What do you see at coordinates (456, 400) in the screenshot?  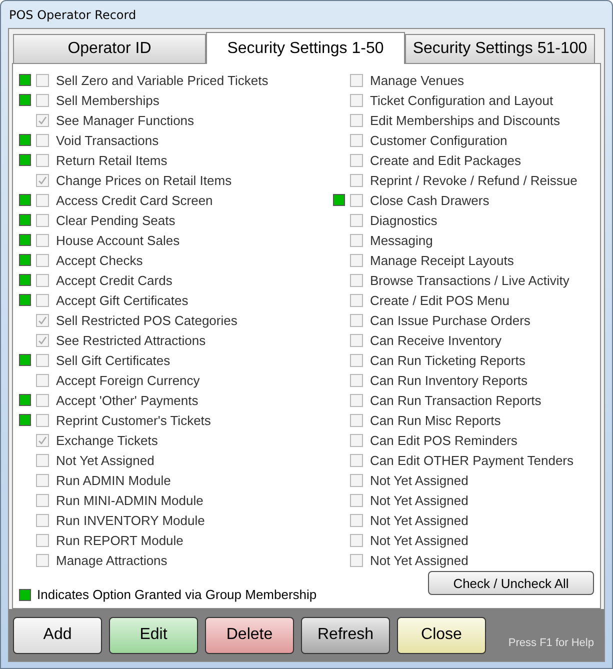 I see `permission-label: Can Run Transaction Reports` at bounding box center [456, 400].